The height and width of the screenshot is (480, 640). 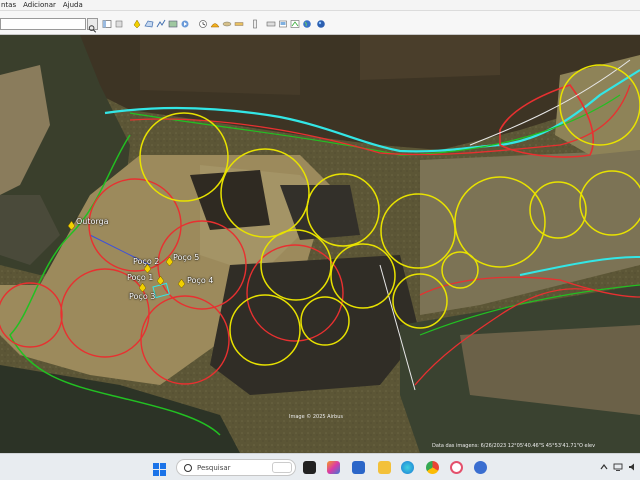 I want to click on record-tour-button, so click(x=184, y=24).